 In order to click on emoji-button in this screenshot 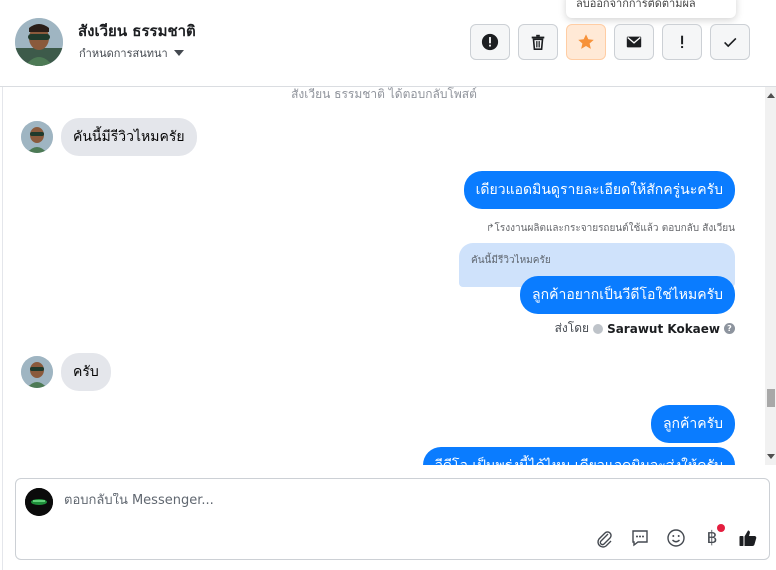, I will do `click(676, 538)`.